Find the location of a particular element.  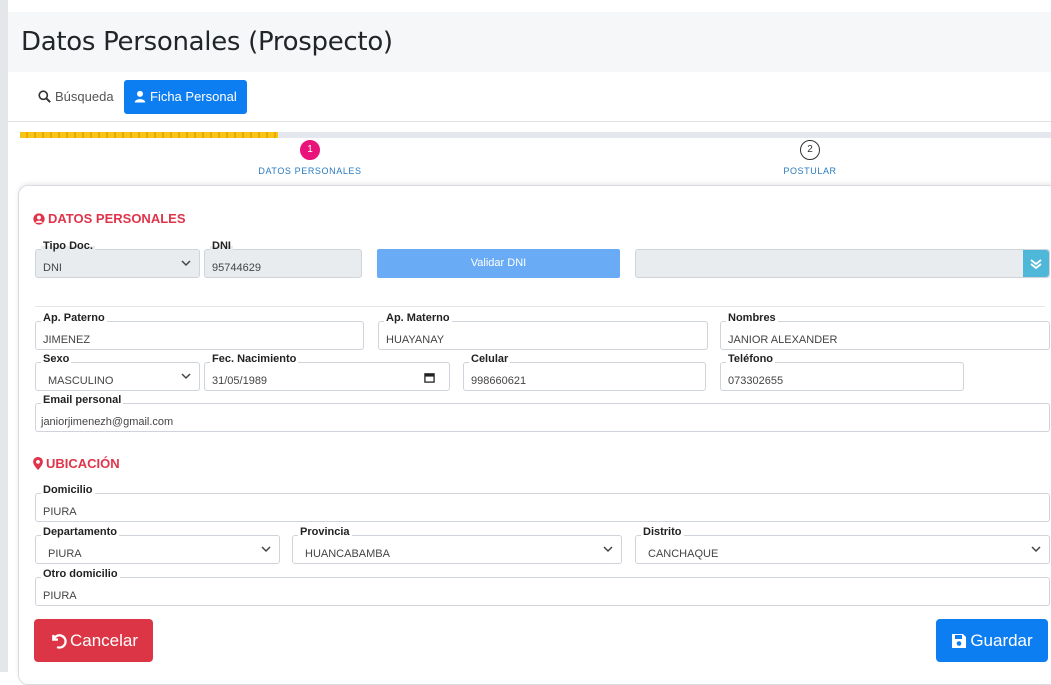

tab-busqueda-label: Búsqueda is located at coordinates (84, 96).